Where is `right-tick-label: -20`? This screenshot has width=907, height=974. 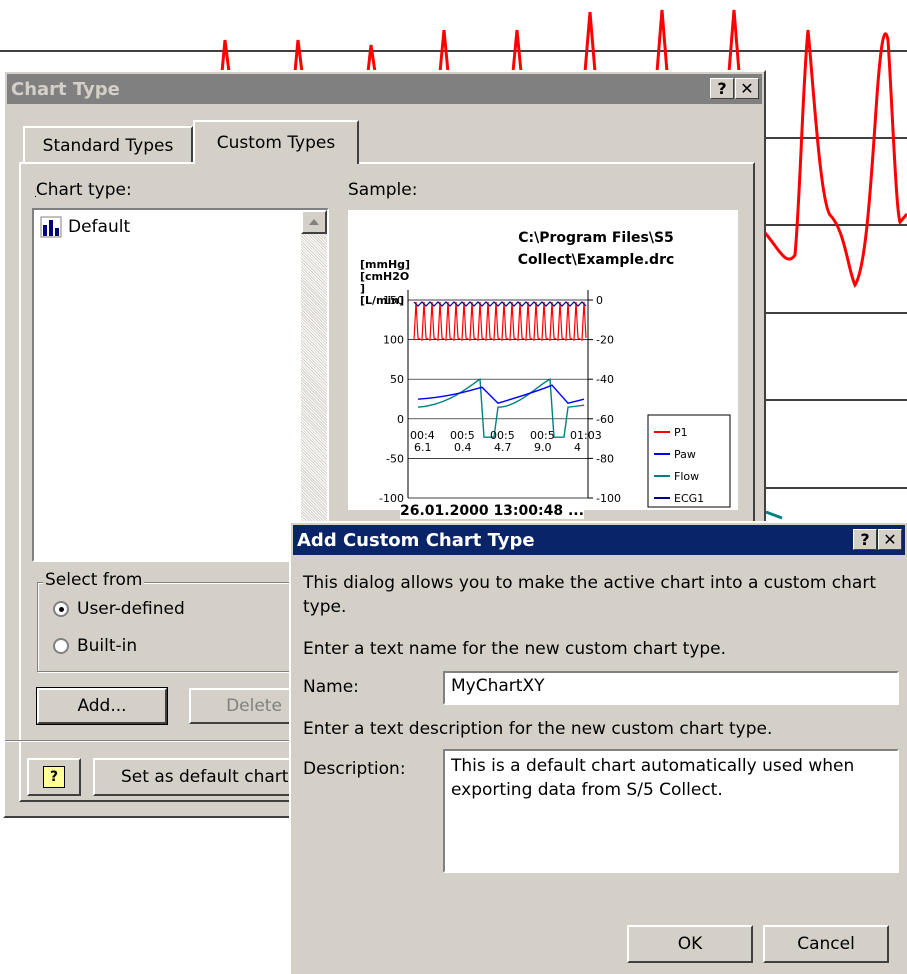 right-tick-label: -20 is located at coordinates (605, 340).